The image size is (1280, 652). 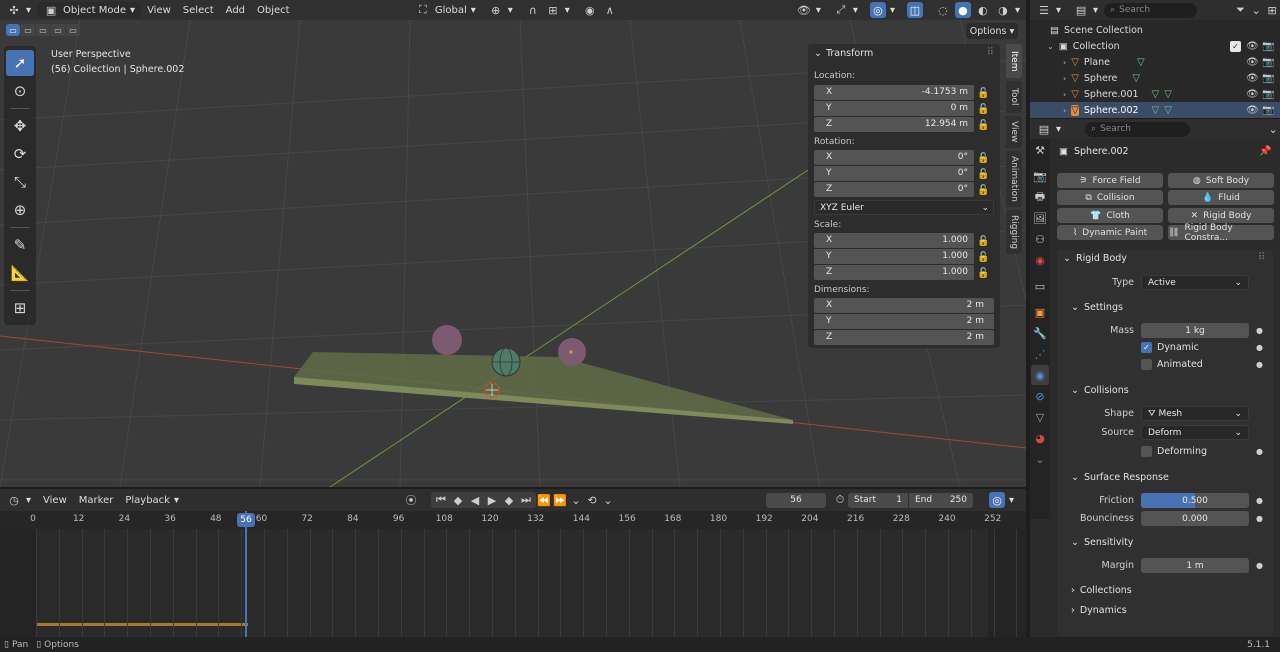 What do you see at coordinates (560, 500) in the screenshot?
I see `next-frame-icon: ⏩` at bounding box center [560, 500].